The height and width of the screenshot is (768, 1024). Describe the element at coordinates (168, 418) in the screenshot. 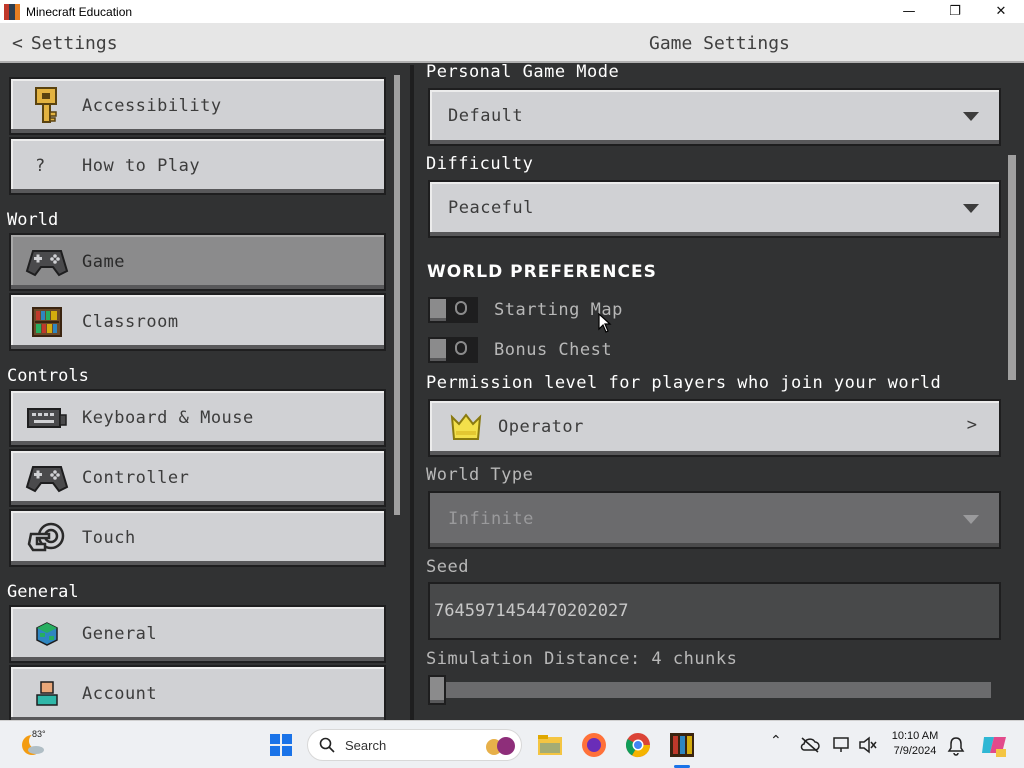

I see `sidebar-item-label: Keyboard & Mouse` at that location.